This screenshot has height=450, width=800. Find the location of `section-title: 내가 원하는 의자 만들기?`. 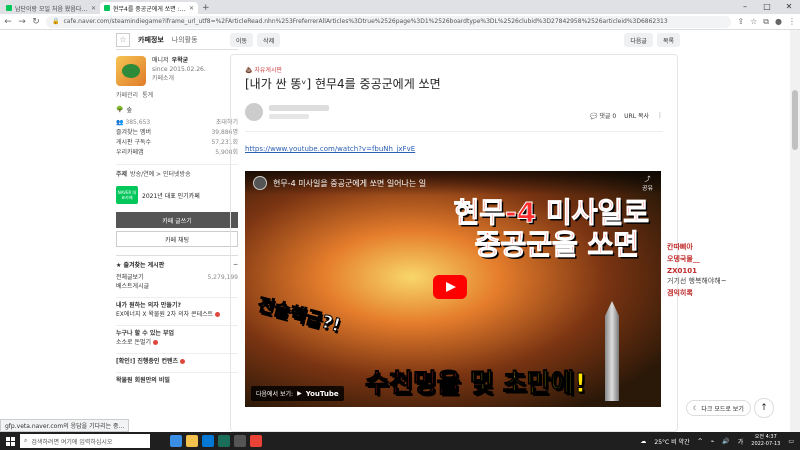

section-title: 내가 원하는 의자 만들기? is located at coordinates (148, 305).